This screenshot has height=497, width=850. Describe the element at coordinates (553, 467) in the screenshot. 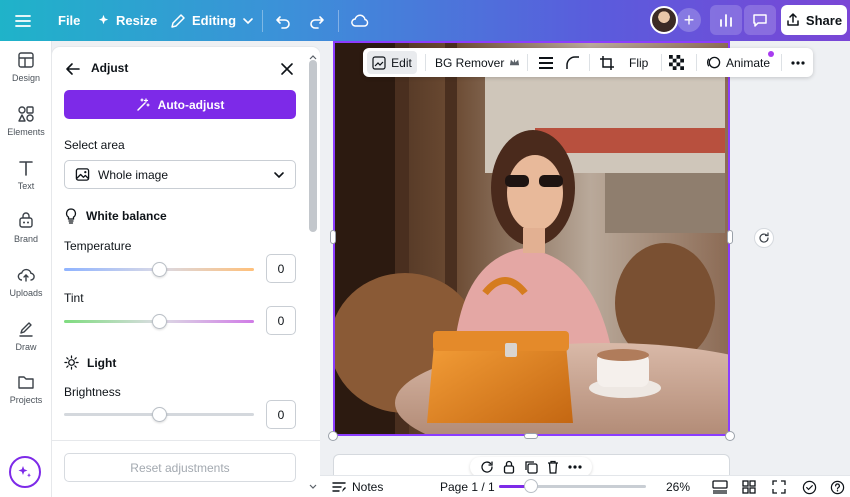

I see `delete-page-icon` at that location.